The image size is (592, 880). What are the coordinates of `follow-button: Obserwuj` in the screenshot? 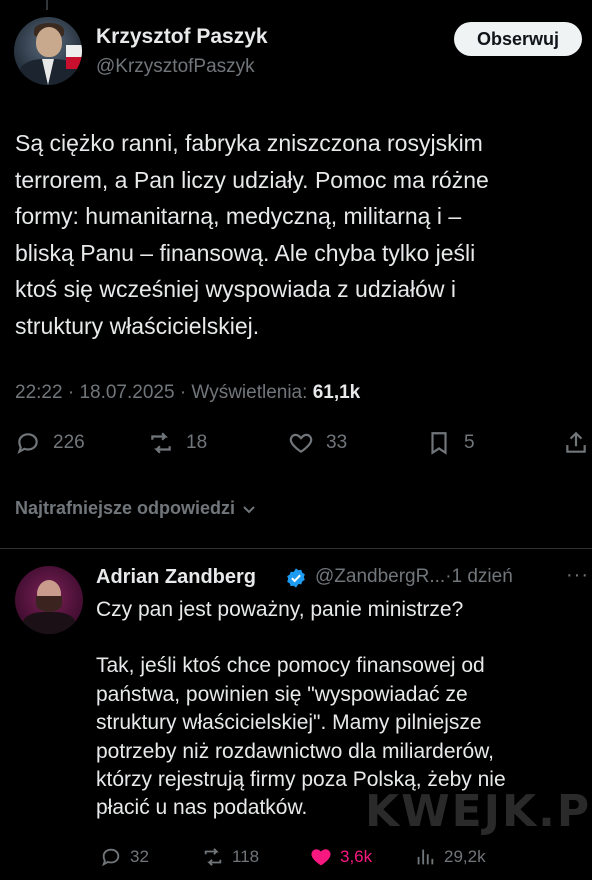 It's located at (518, 39).